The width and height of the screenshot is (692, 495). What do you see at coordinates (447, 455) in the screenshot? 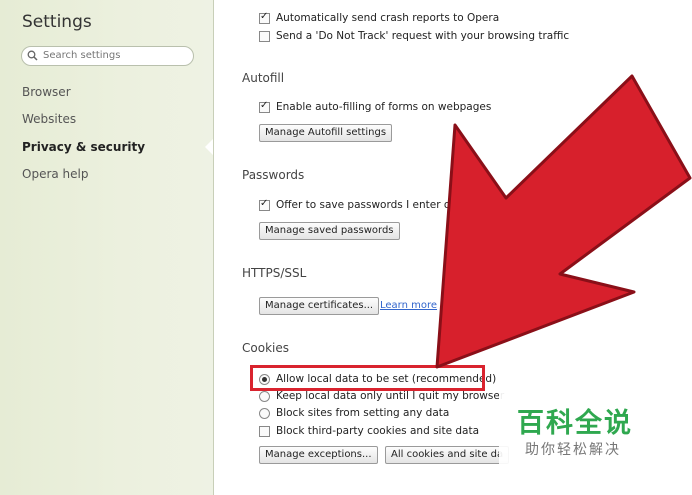
I see `all-cookies-button: All cookies and site da` at bounding box center [447, 455].